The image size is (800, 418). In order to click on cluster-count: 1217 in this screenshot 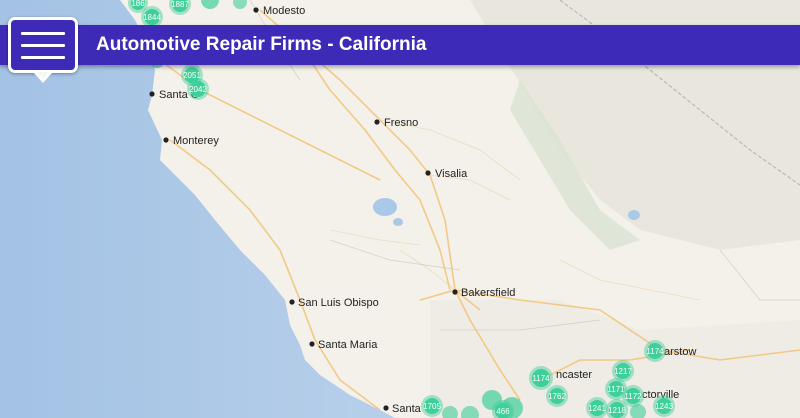, I will do `click(623, 371)`.